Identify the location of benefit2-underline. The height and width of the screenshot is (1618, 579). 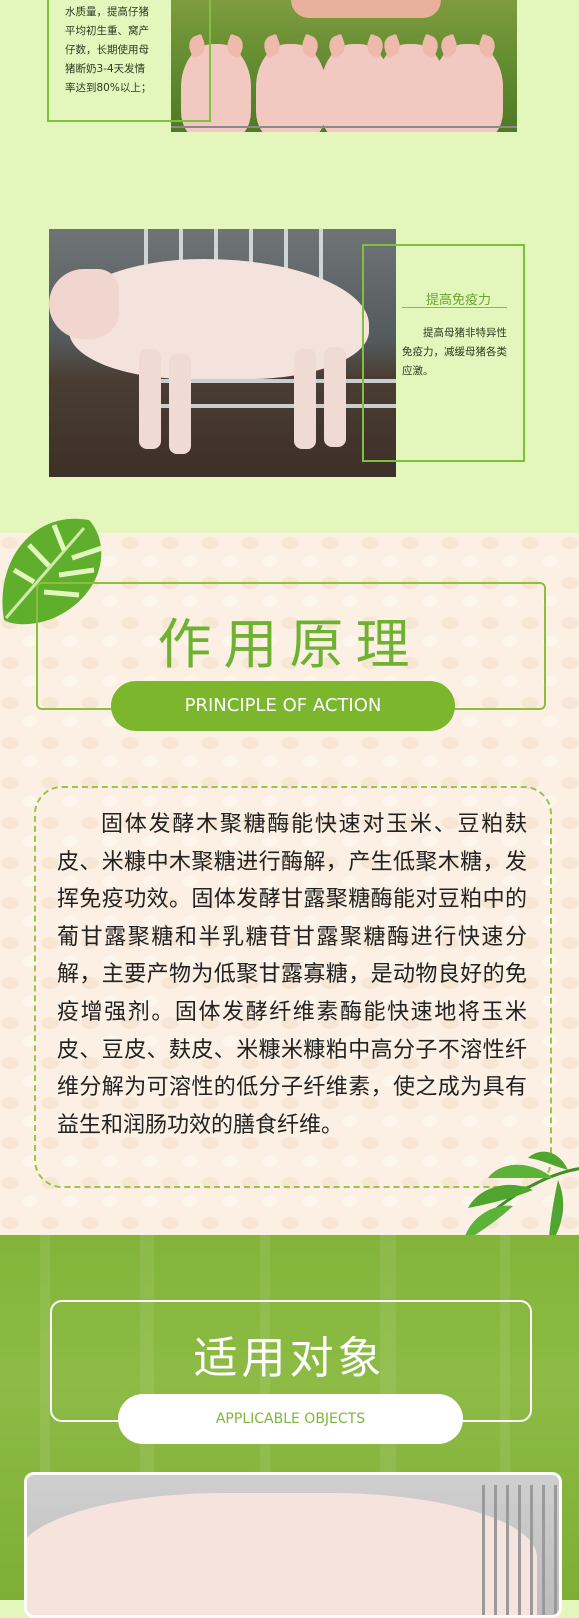
(454, 307).